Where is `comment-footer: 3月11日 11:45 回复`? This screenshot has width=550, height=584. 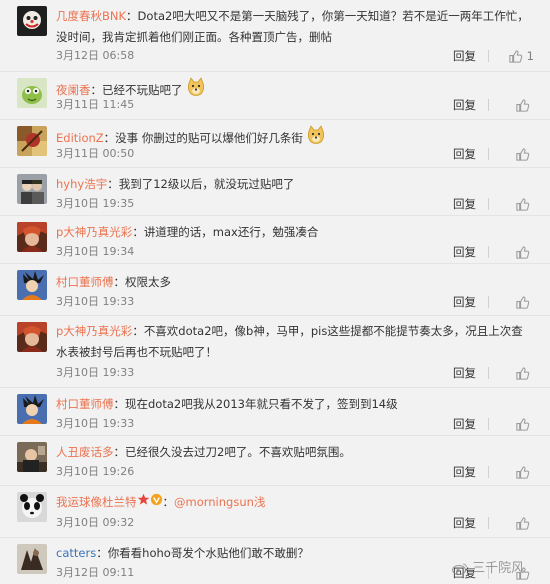 comment-footer: 3月11日 11:45 回复 is located at coordinates (295, 105).